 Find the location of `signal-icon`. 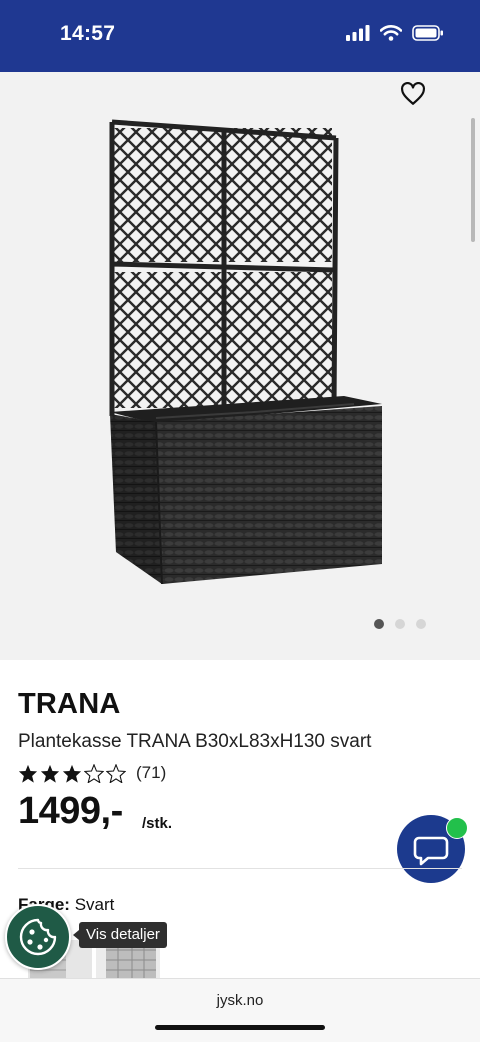

signal-icon is located at coordinates (358, 33).